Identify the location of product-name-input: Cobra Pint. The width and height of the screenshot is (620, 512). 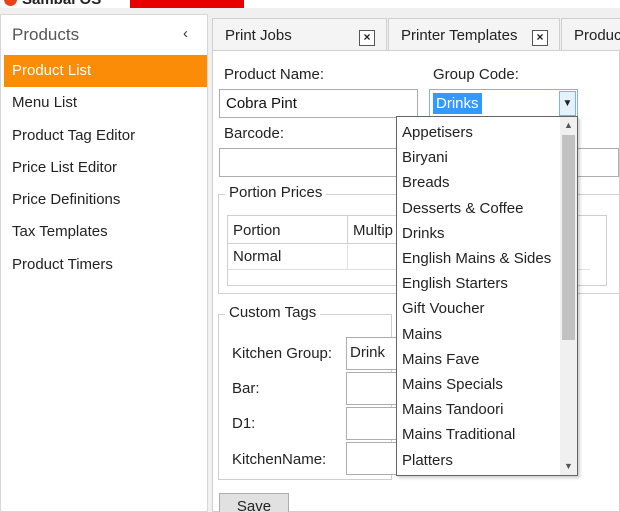
(318, 103).